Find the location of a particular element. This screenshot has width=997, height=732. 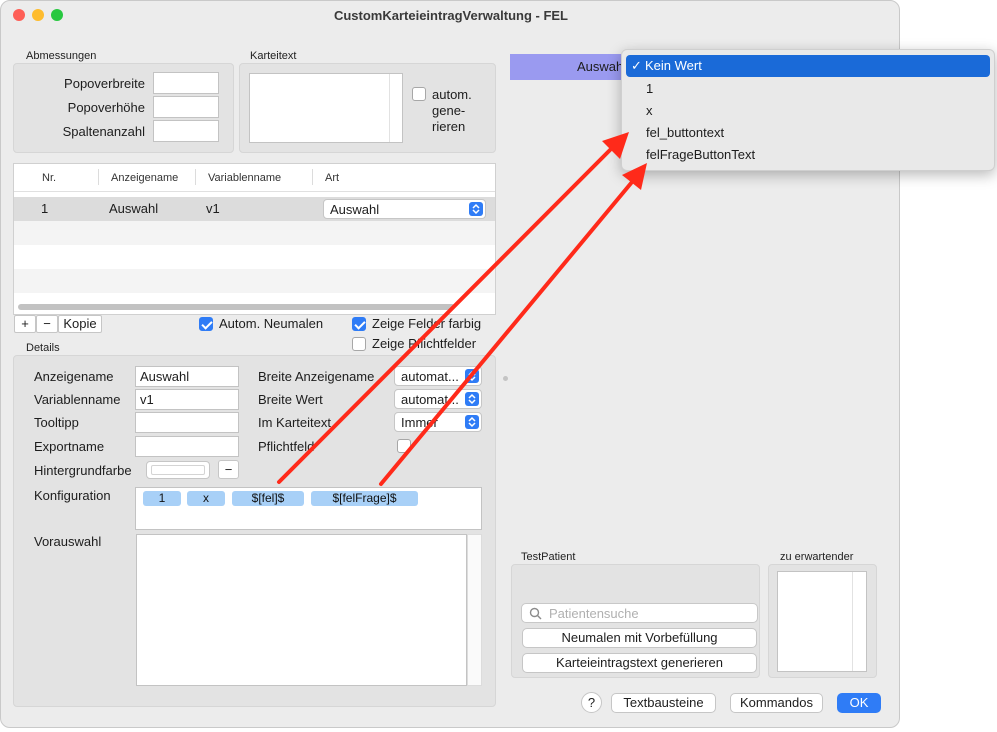

window-title: CustomKarteieintragVerwaltung - FEL is located at coordinates (451, 15).